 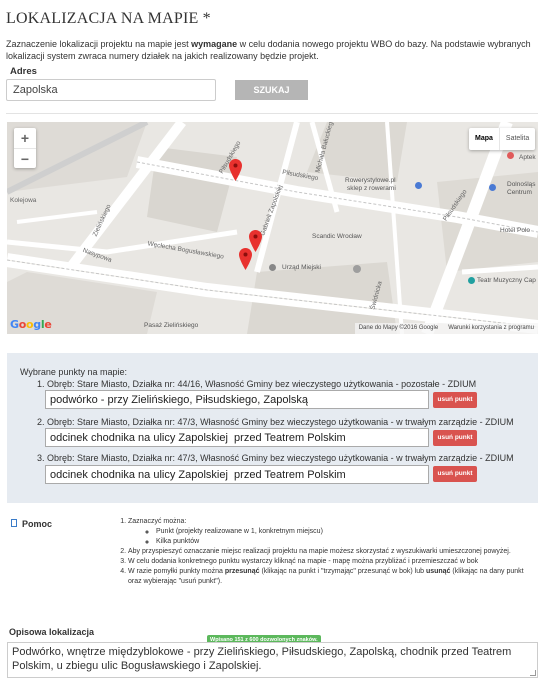 I want to click on address-input, so click(x=111, y=90).